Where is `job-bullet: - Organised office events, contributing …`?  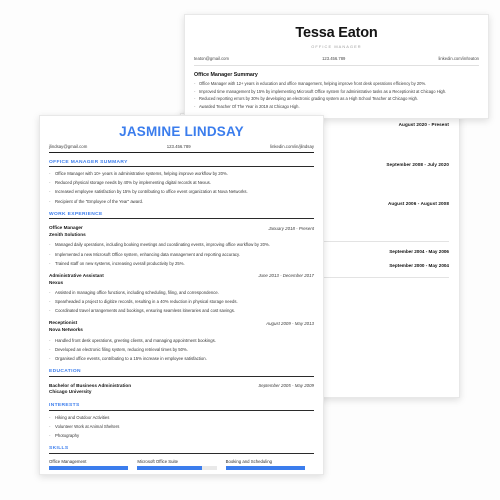
job-bullet: - Organised office events, contributing … is located at coordinates (181, 359).